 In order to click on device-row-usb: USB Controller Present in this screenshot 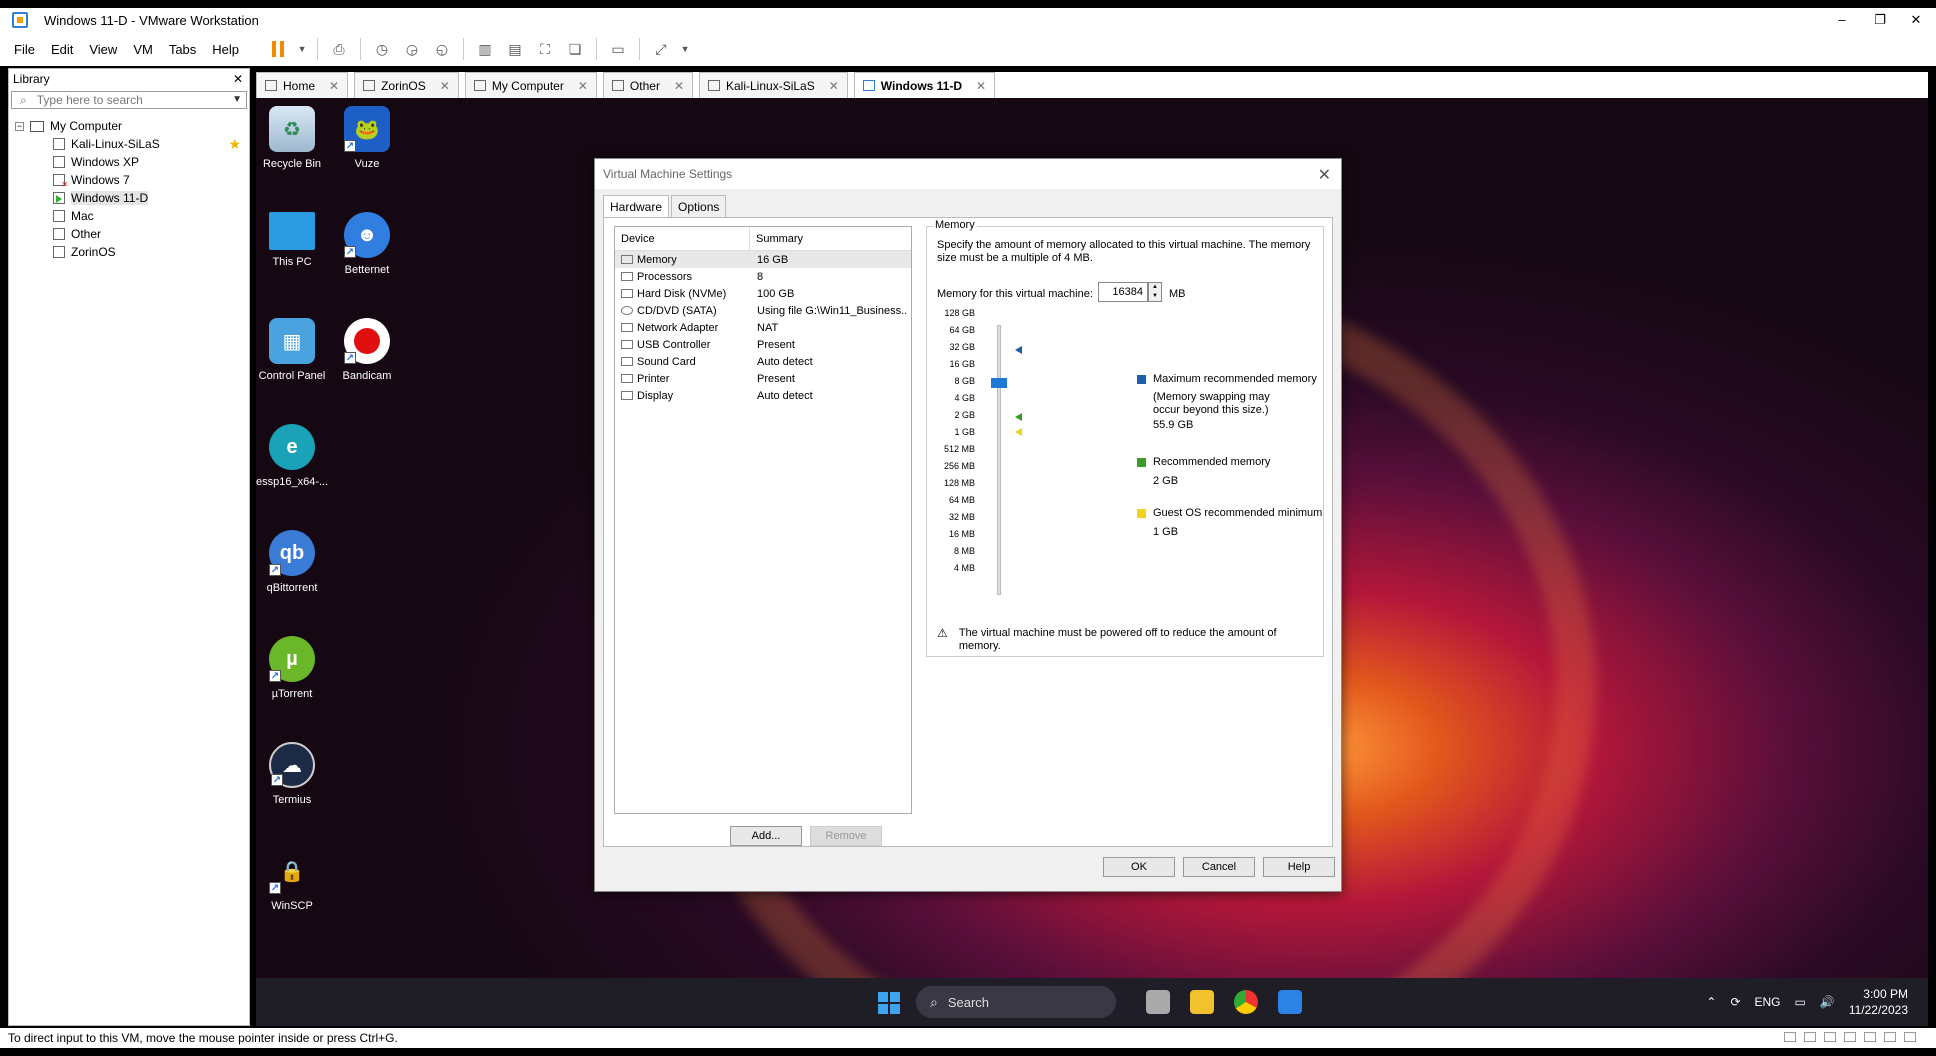, I will do `click(763, 344)`.